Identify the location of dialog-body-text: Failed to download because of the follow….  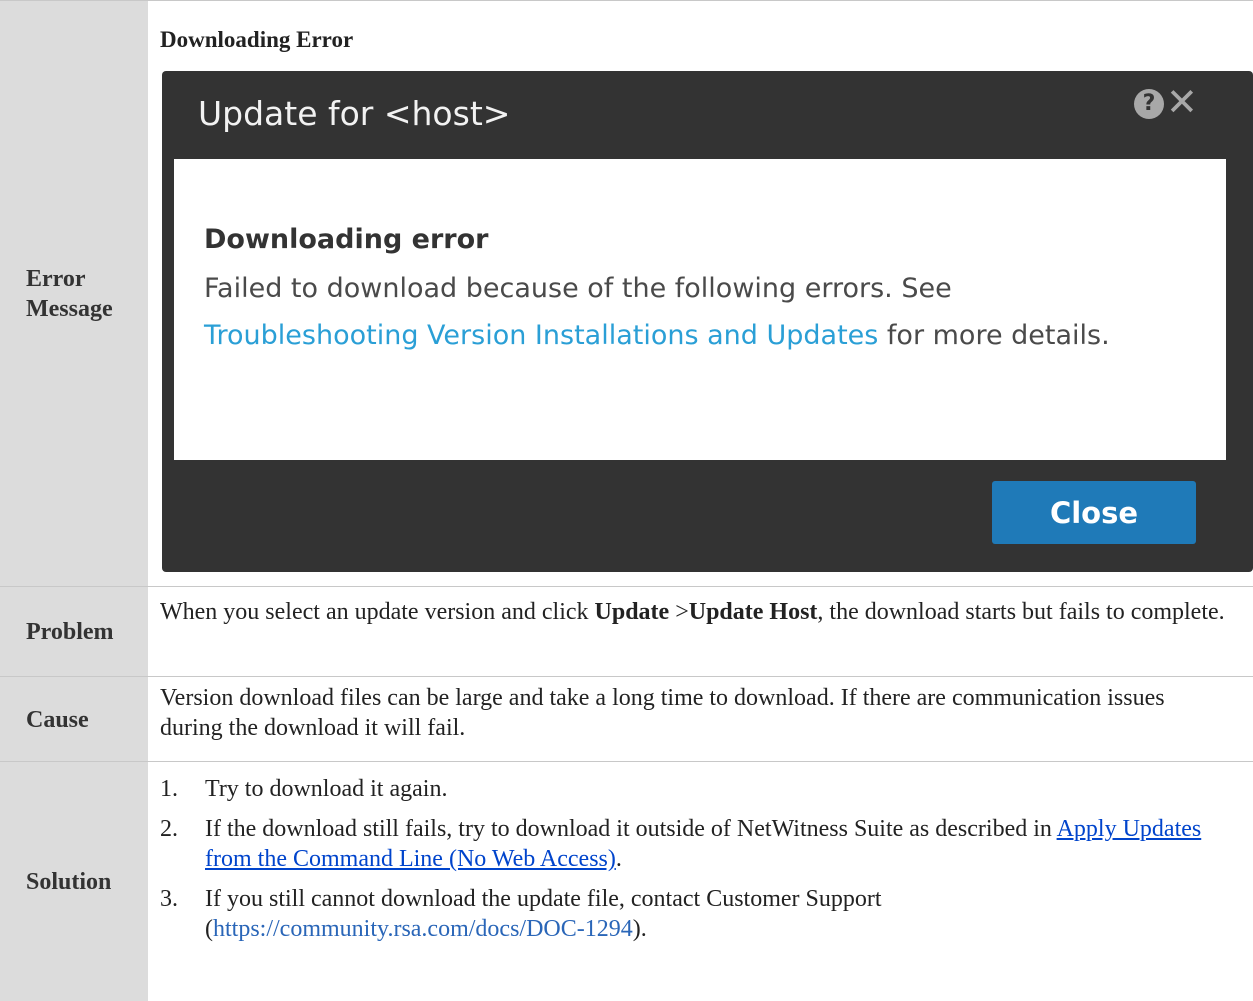
(704, 312).